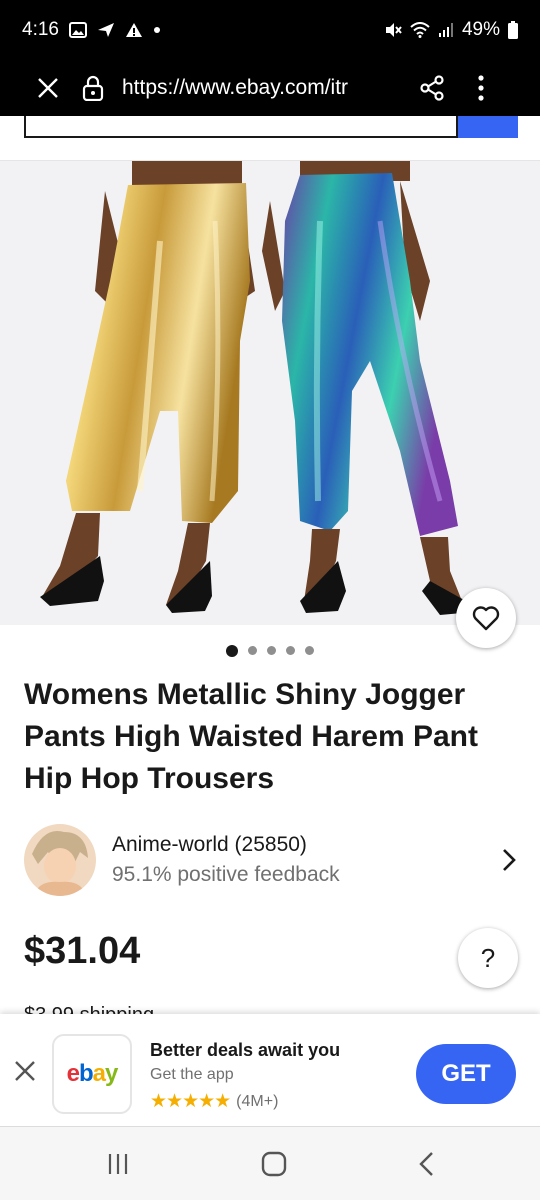  I want to click on browser-toolbar: https://www.ebay.com/itr, so click(270, 88).